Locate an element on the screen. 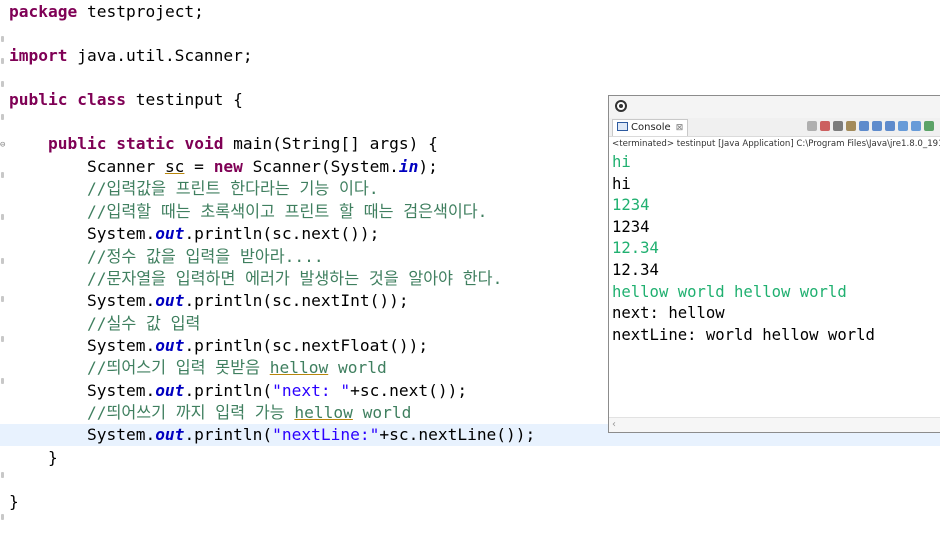 The image size is (940, 534). console-output-line: hi is located at coordinates (621, 183).